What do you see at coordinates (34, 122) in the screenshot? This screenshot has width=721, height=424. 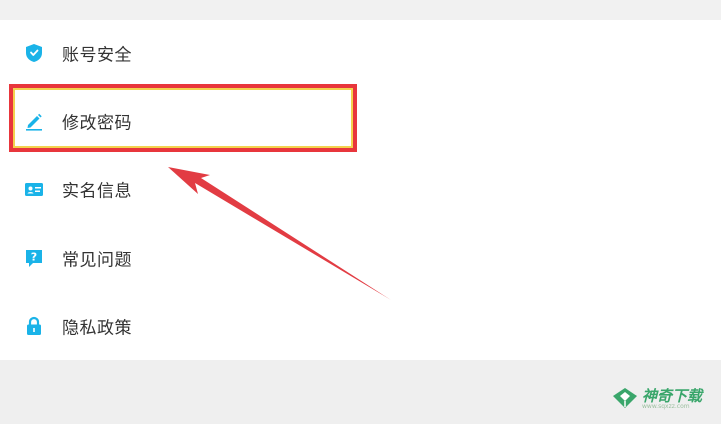 I see `pencil-icon` at bounding box center [34, 122].